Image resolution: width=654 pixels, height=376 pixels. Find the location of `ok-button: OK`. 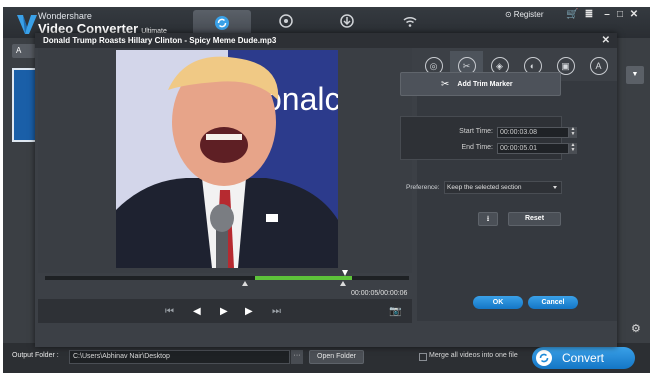

ok-button: OK is located at coordinates (498, 302).